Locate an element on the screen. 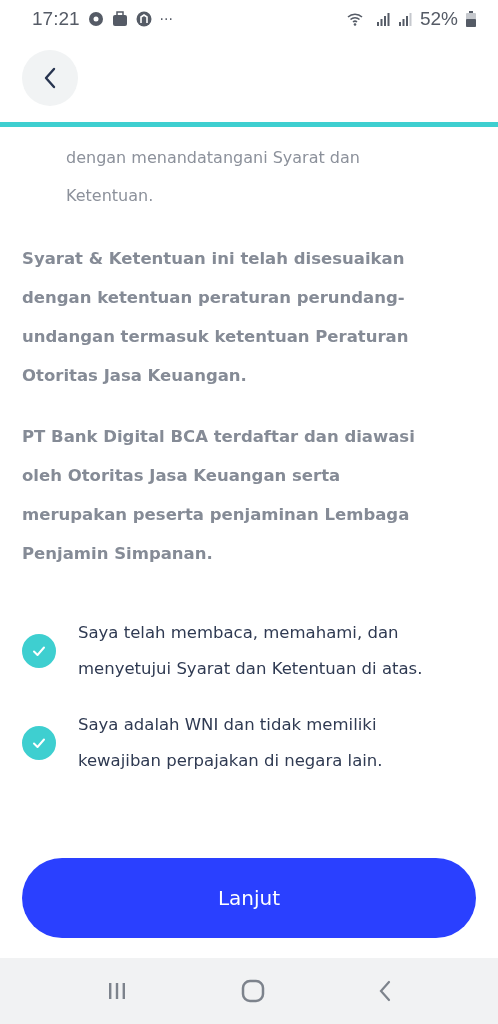  home-badge-icon is located at coordinates (143, 19).